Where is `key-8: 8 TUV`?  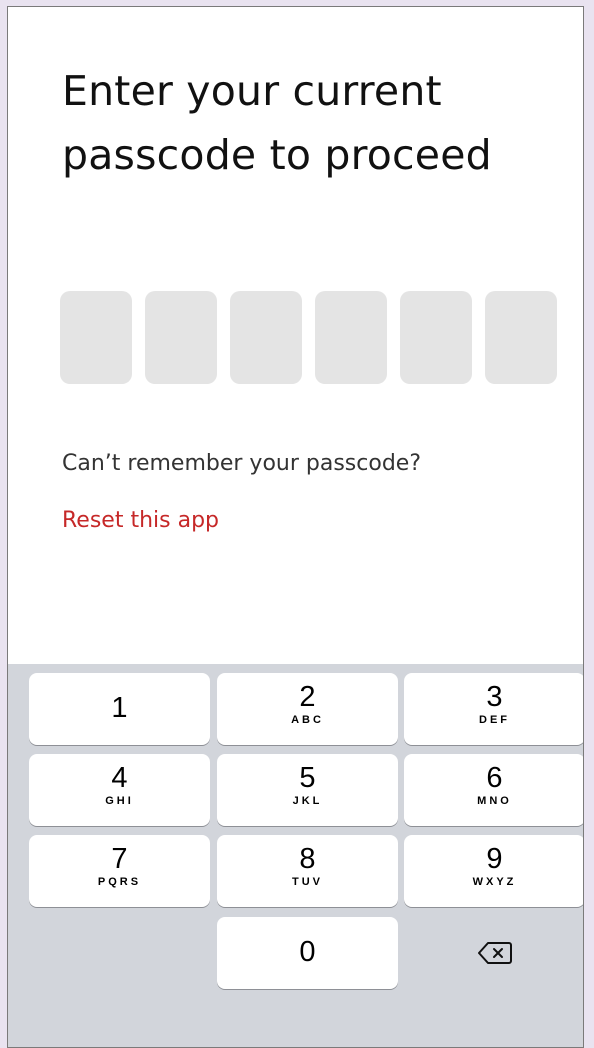
key-8: 8 TUV is located at coordinates (307, 871).